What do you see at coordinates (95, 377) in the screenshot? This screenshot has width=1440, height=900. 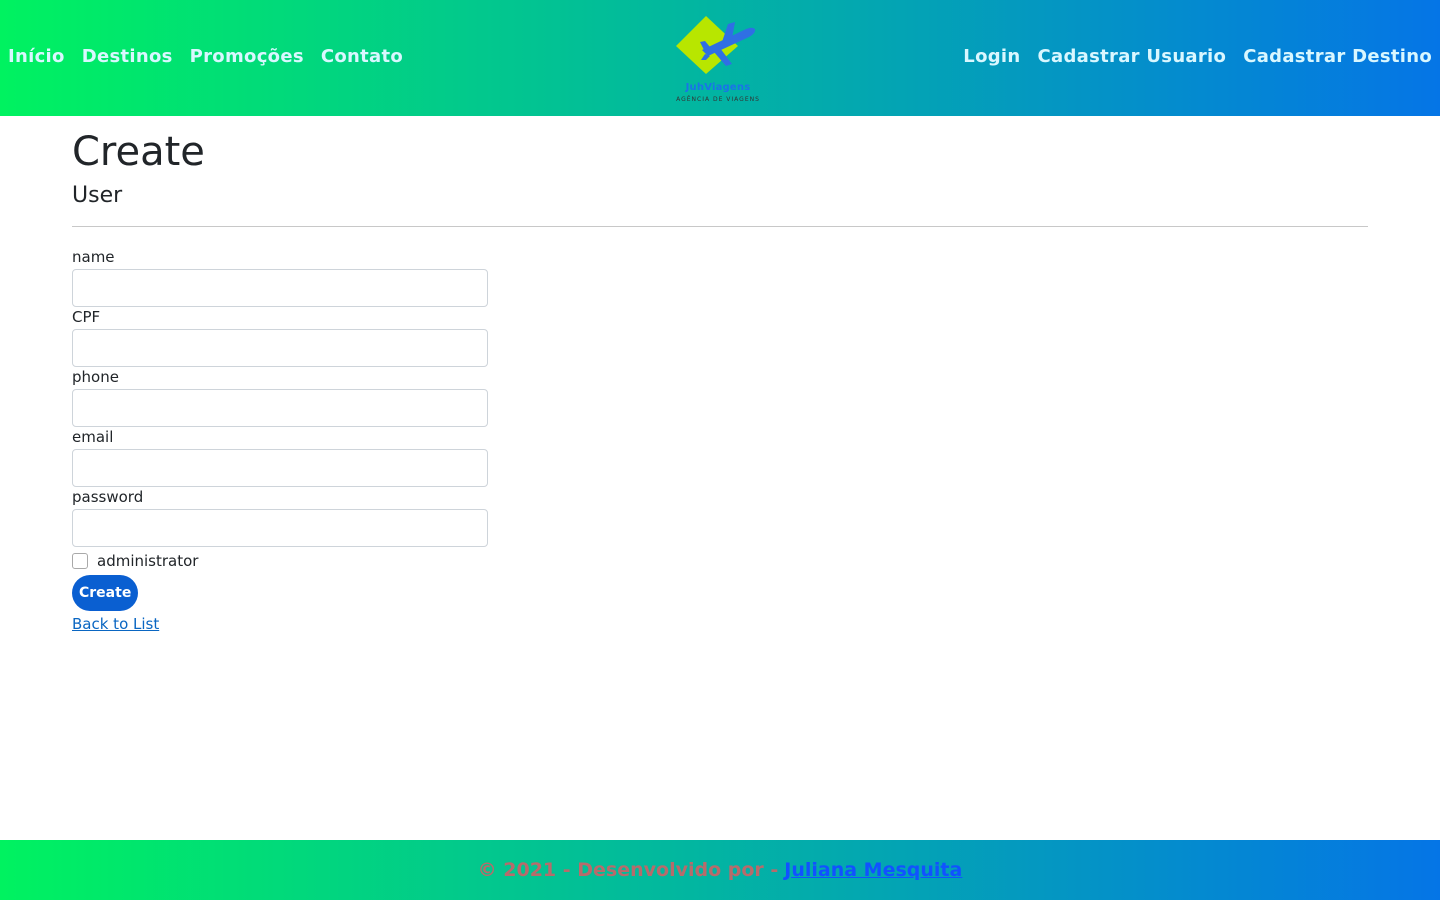 I see `phone-label: phone` at bounding box center [95, 377].